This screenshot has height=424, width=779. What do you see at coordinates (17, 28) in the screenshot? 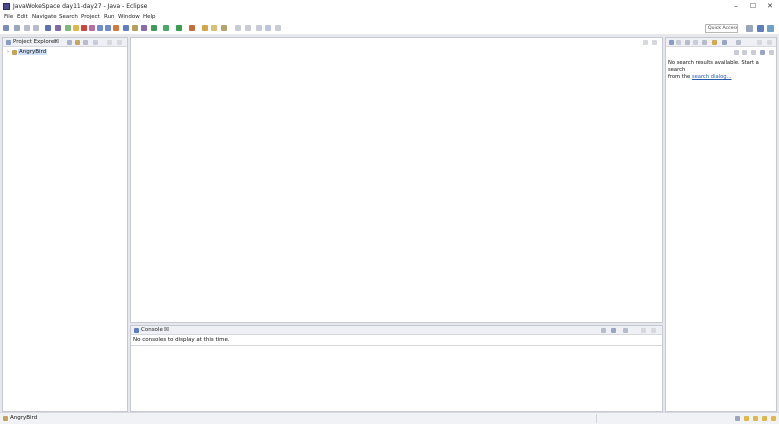
I see `new-dropdown-icon` at bounding box center [17, 28].